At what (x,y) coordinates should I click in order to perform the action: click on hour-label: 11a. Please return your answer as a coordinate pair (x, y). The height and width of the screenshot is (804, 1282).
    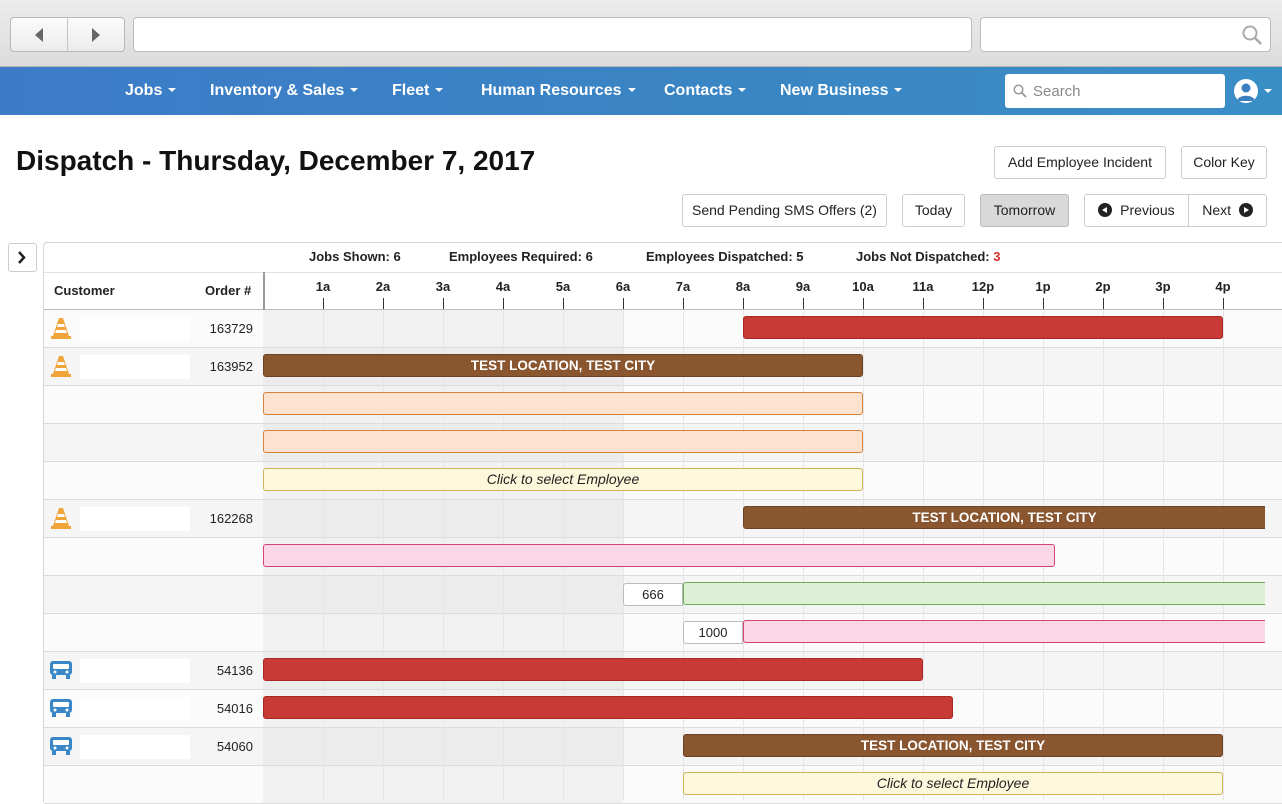
    Looking at the image, I should click on (923, 286).